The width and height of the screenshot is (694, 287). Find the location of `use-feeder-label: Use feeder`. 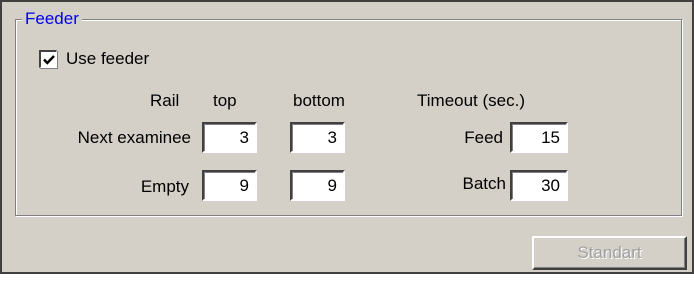

use-feeder-label: Use feeder is located at coordinates (107, 59).